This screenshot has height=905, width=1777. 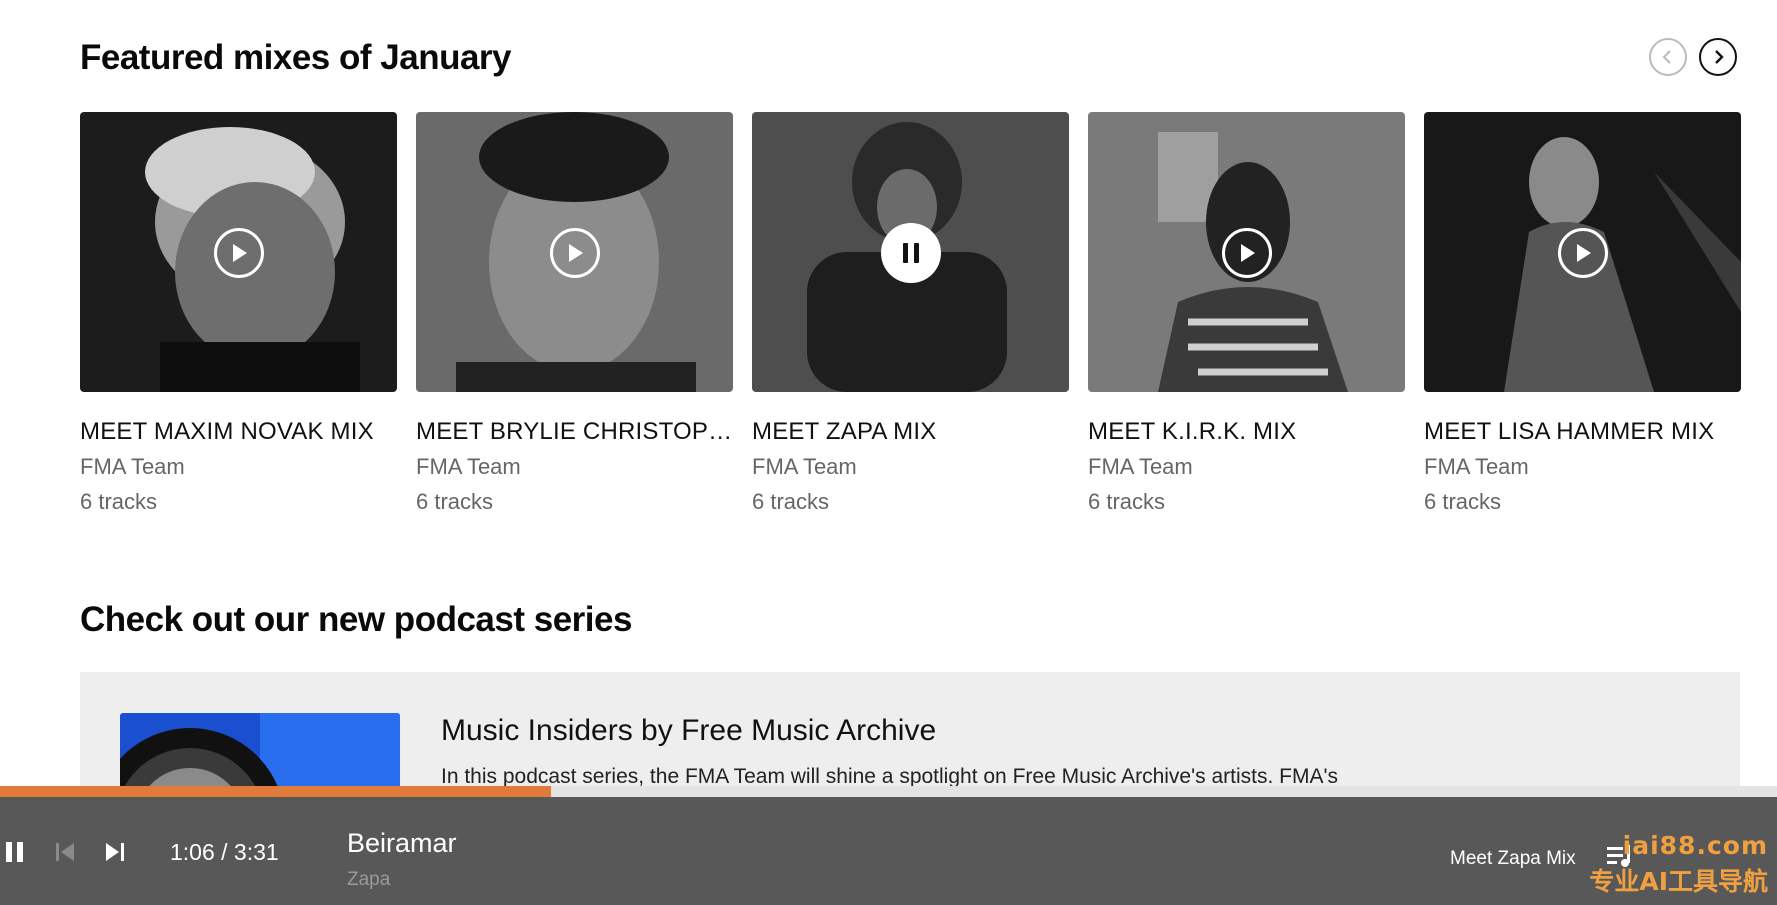 I want to click on player-pause-button, so click(x=15, y=852).